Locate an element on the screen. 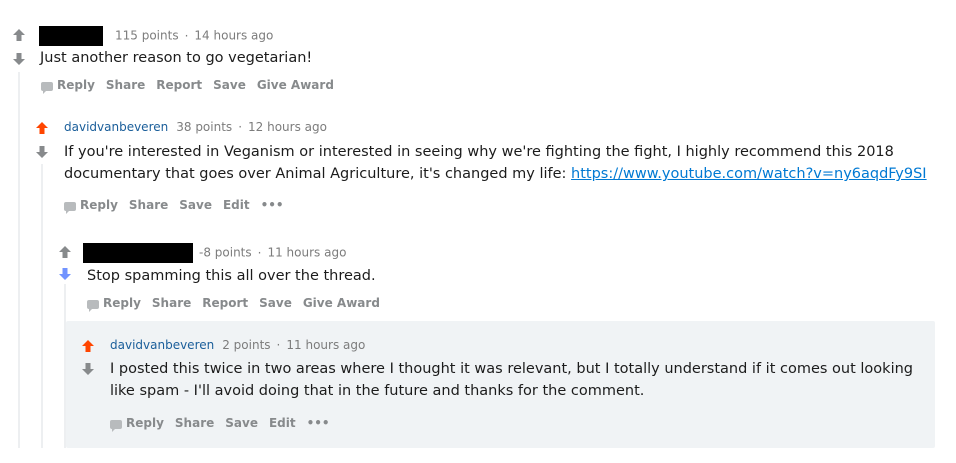  comment-points: 38 points is located at coordinates (204, 127).